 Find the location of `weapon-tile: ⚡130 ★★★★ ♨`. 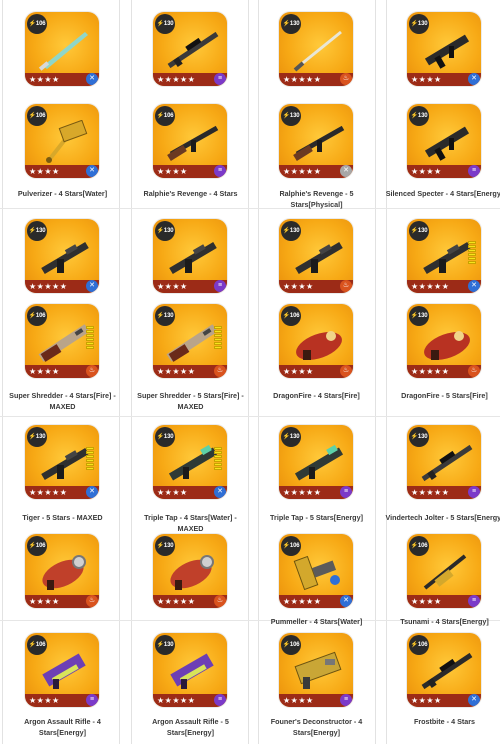

weapon-tile: ⚡130 ★★★★ ♨ is located at coordinates (316, 256).